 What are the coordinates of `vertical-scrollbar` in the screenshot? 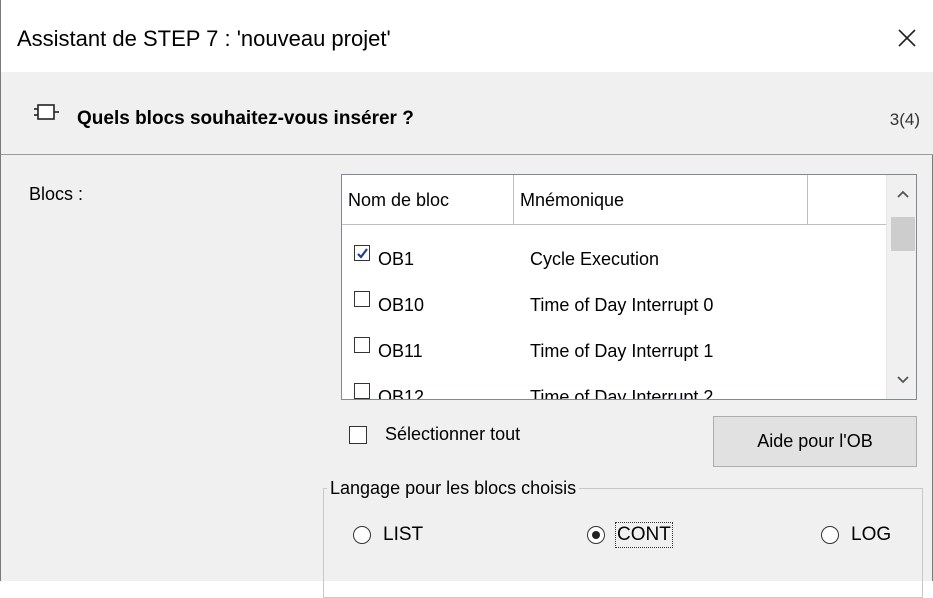 It's located at (901, 287).